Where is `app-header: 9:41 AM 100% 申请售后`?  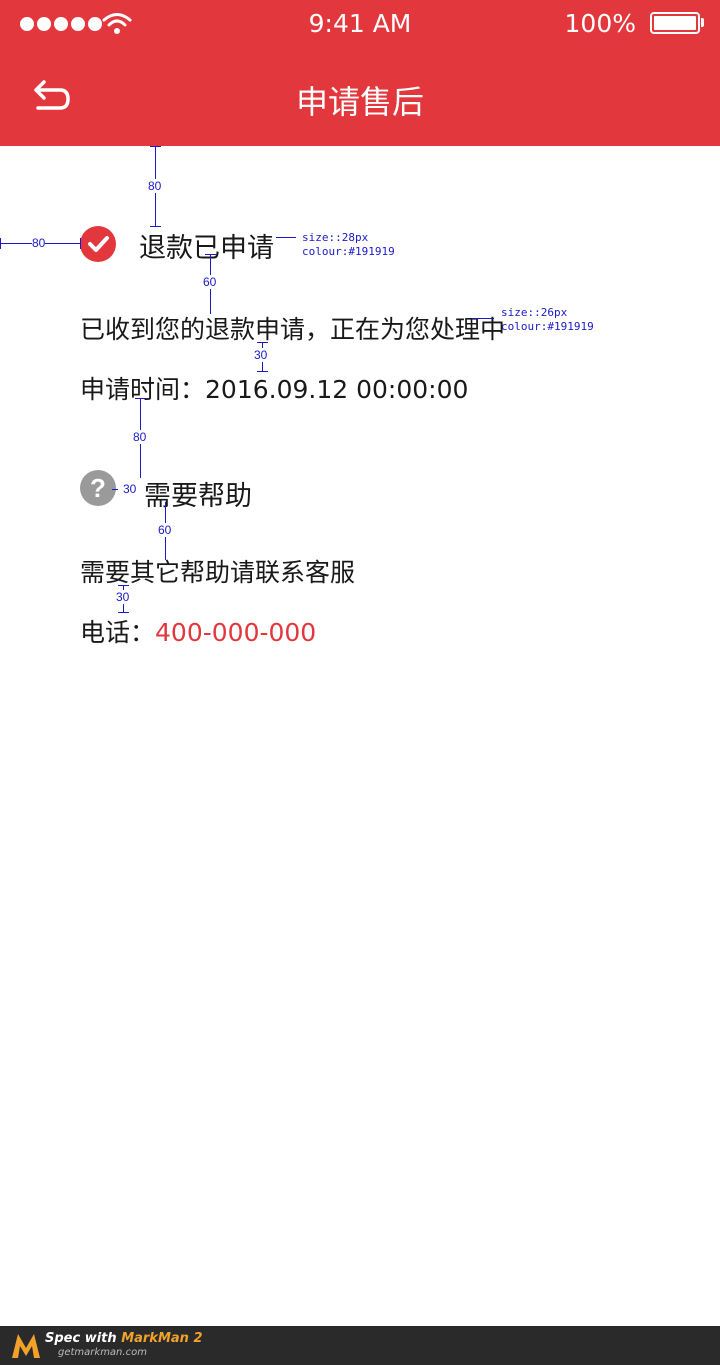
app-header: 9:41 AM 100% 申请售后 is located at coordinates (360, 73).